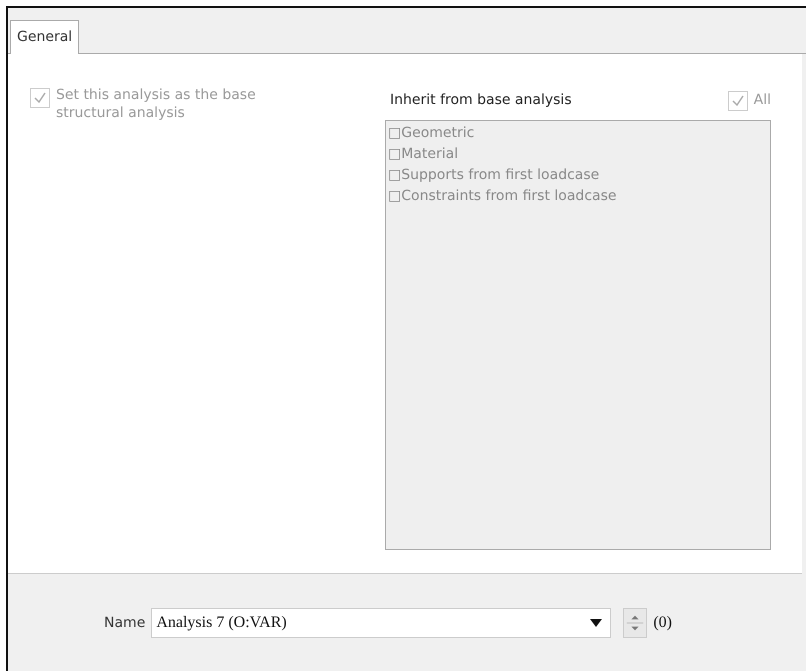 The height and width of the screenshot is (671, 806). I want to click on list-item: □Constraints from first loadcase, so click(502, 196).